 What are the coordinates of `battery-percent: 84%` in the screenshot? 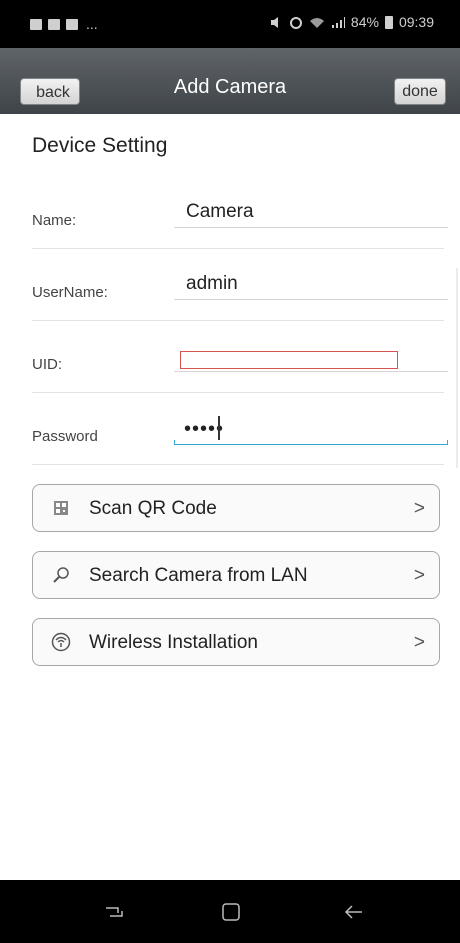 It's located at (364, 22).